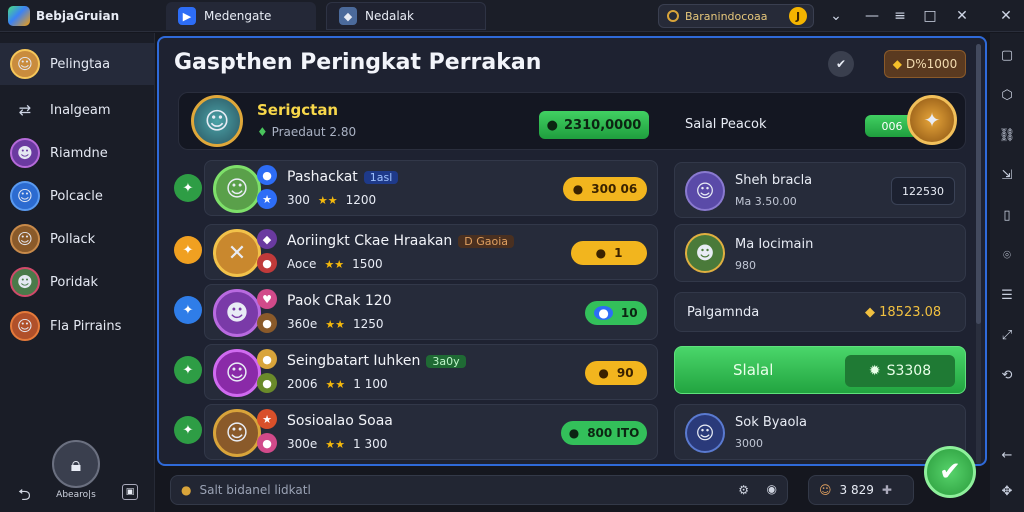  What do you see at coordinates (76, 495) in the screenshot?
I see `lock-label: Abearo|s` at bounding box center [76, 495].